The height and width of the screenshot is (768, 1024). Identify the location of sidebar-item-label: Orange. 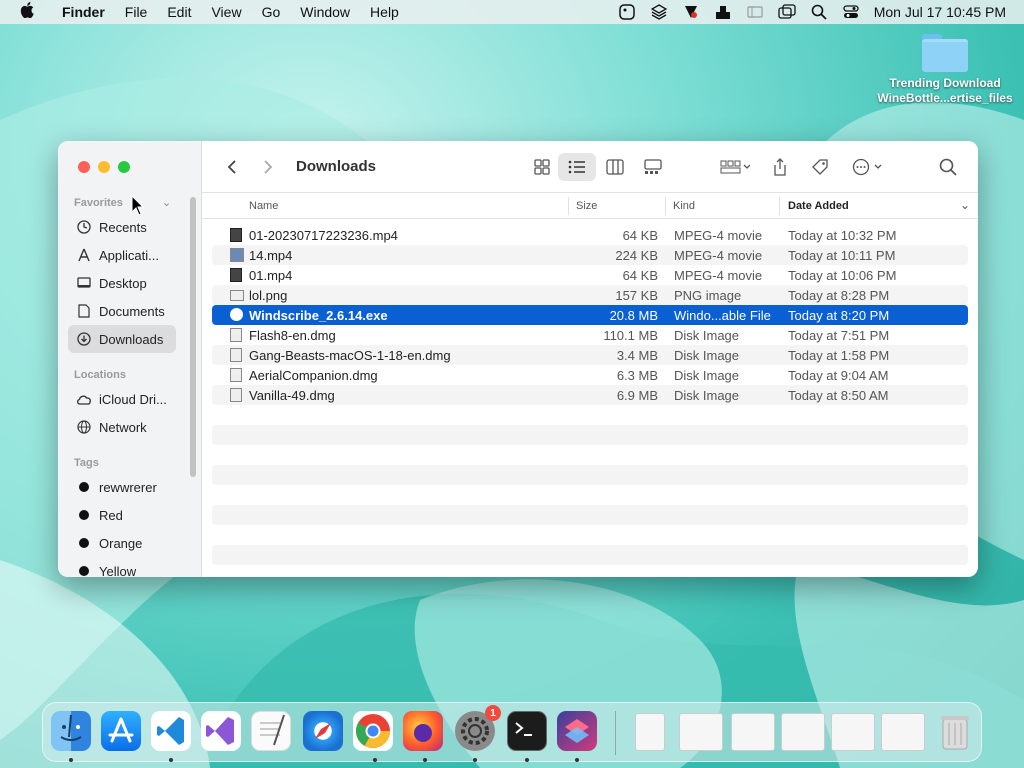
(121, 543).